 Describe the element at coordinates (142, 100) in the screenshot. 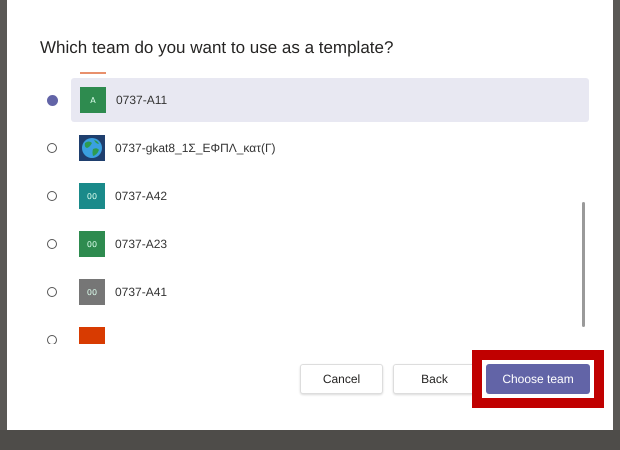

I see `team-name: 0737-A11` at that location.